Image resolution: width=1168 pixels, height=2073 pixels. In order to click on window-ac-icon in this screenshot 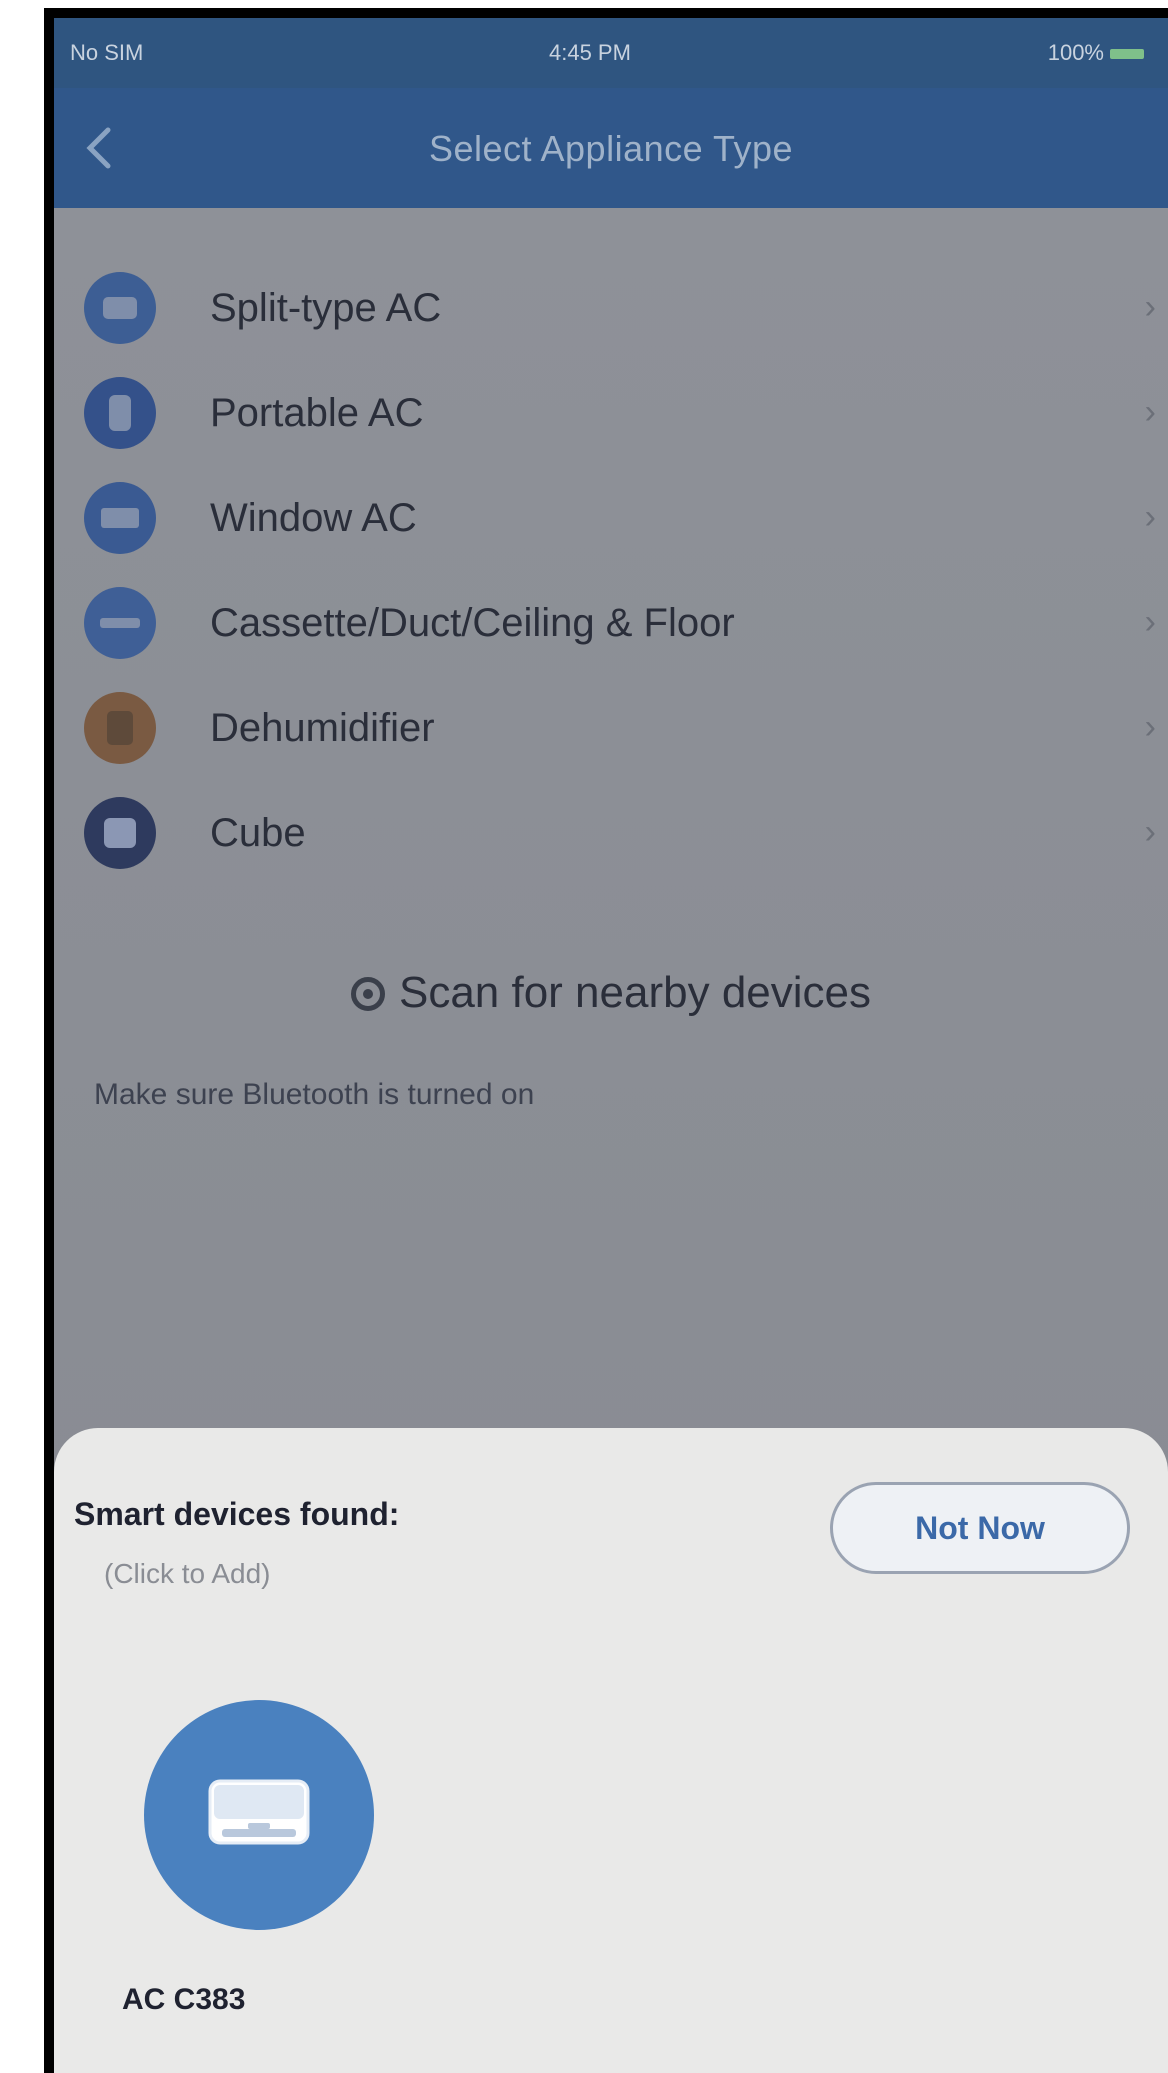, I will do `click(120, 518)`.